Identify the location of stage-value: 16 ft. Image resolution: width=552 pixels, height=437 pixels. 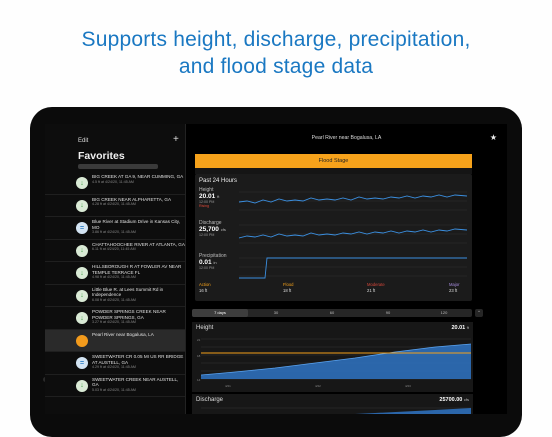
(203, 290).